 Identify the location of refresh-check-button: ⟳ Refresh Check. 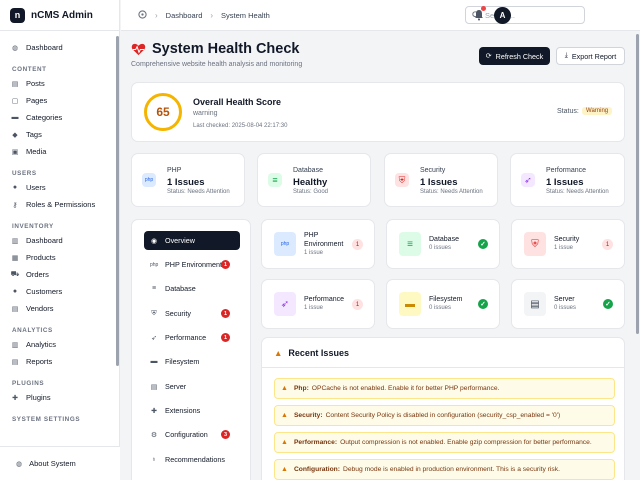
(514, 56).